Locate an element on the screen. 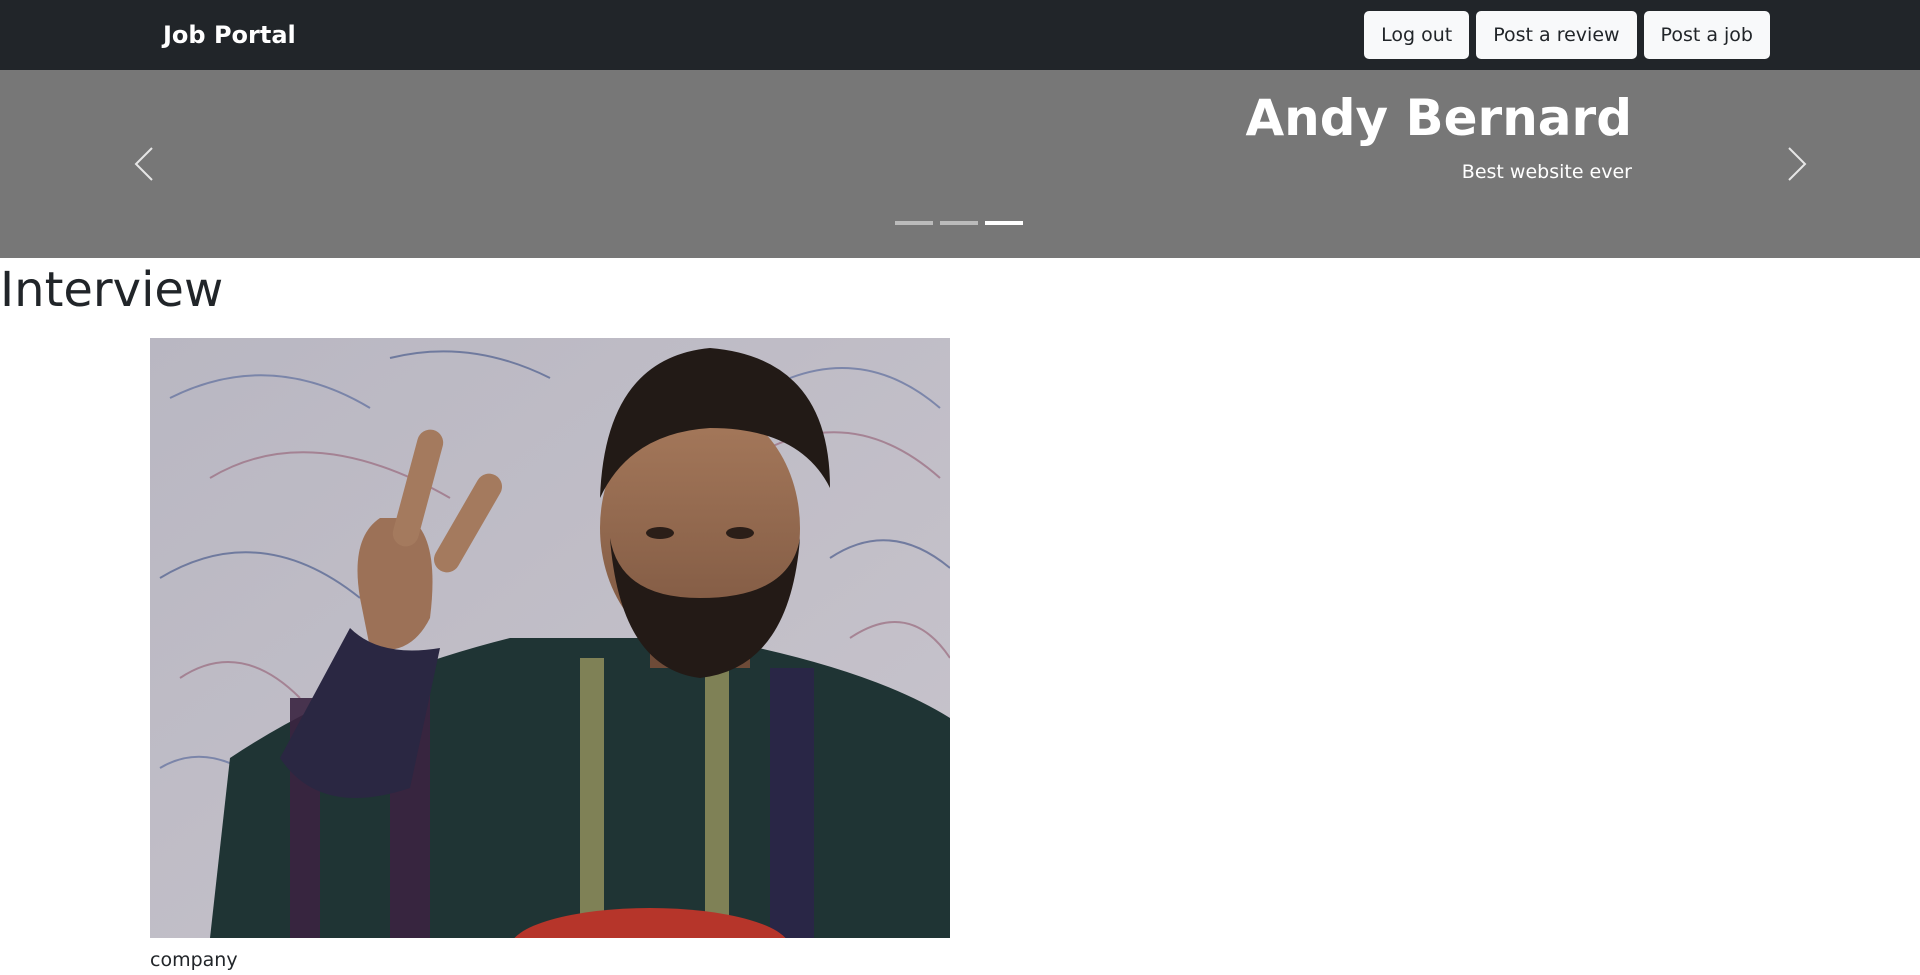 This screenshot has width=1920, height=975. carousel-indicators is located at coordinates (959, 223).